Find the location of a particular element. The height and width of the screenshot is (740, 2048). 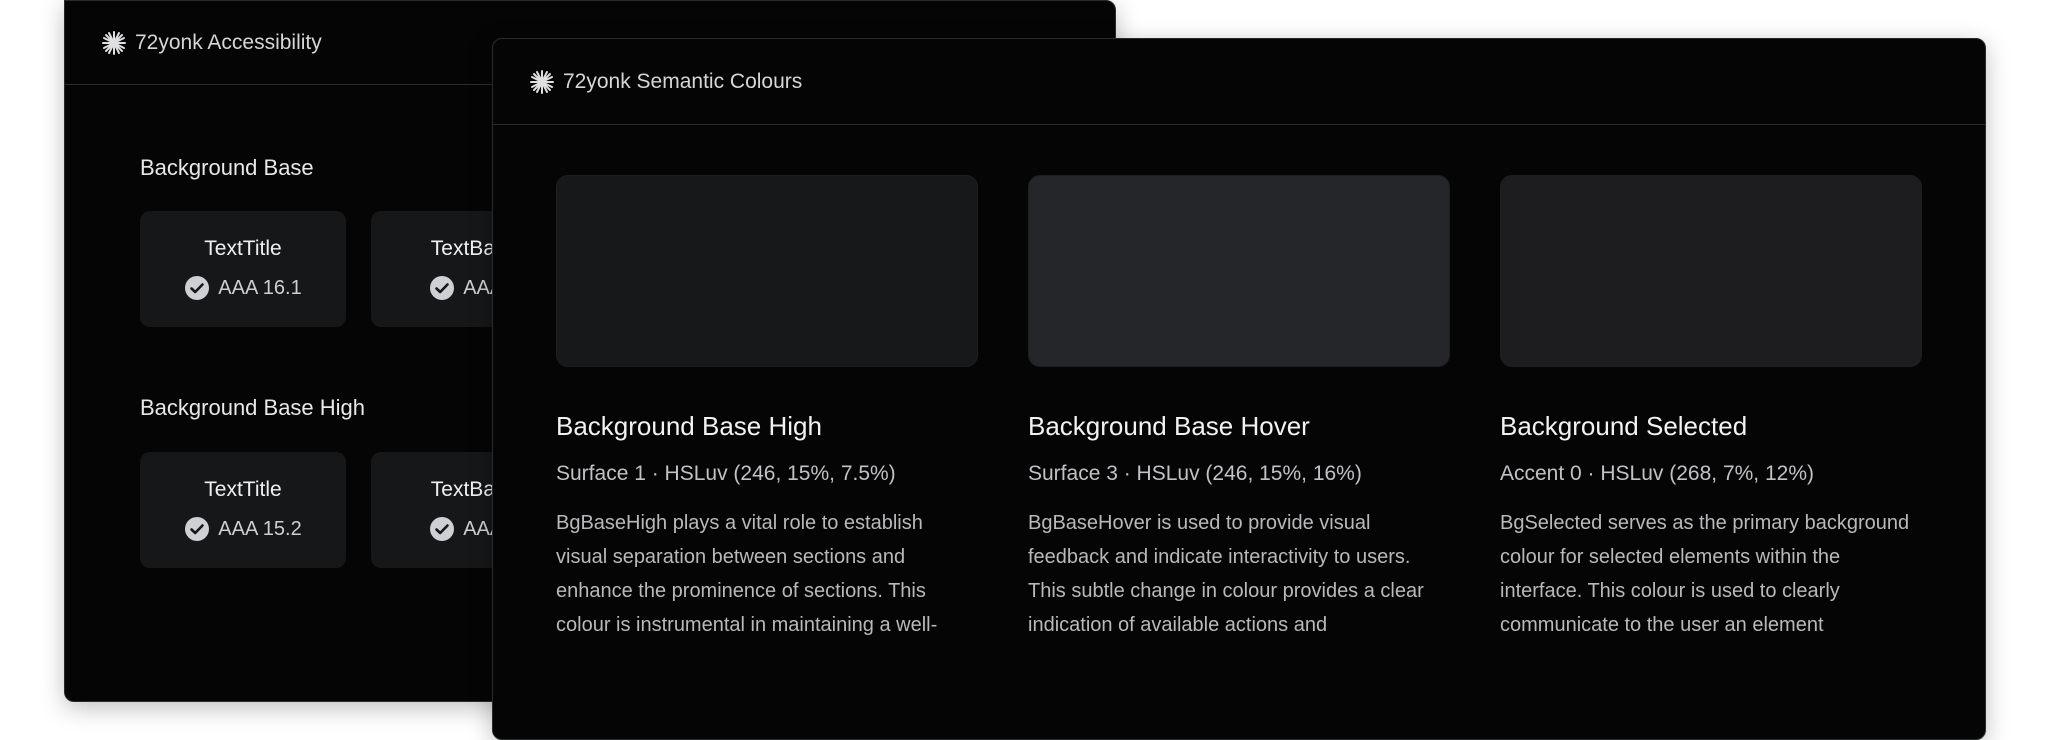

contrast-badge: AAA 16.1 is located at coordinates (243, 288).